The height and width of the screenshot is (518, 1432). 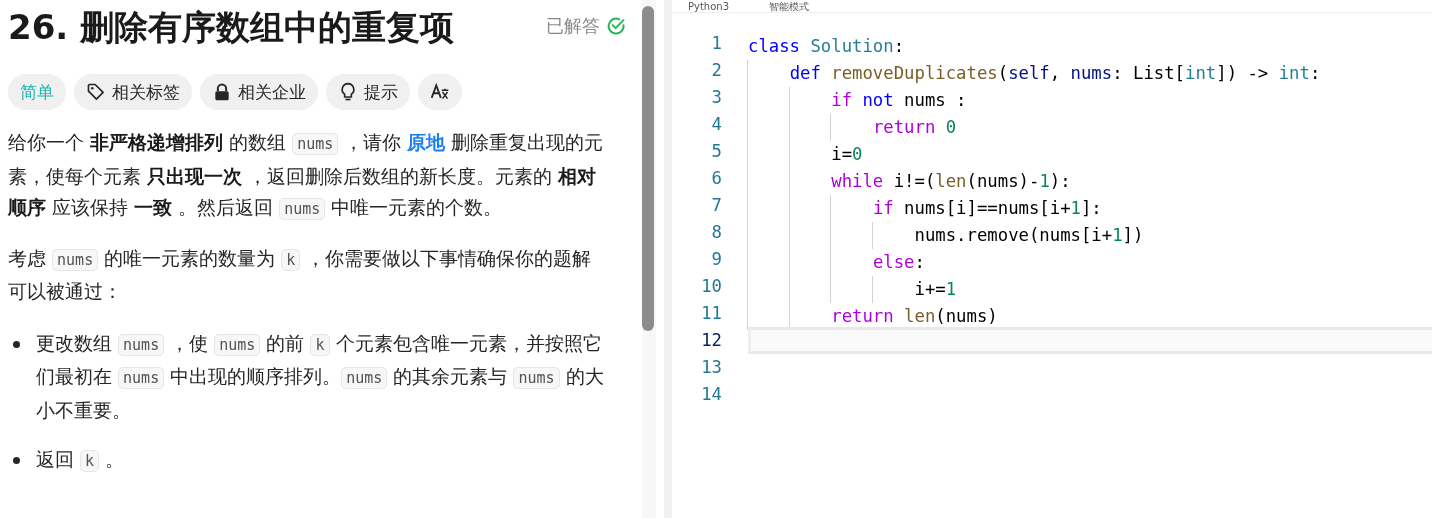 I want to click on code-line: if nums[i]==nums[i+1]:, so click(x=1090, y=205).